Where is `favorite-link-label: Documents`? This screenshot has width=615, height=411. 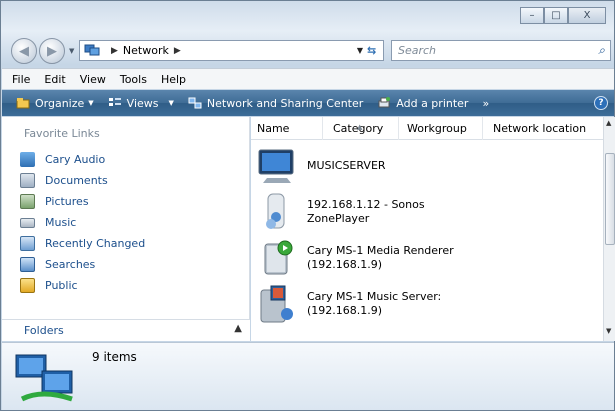
favorite-link-label: Documents is located at coordinates (76, 180).